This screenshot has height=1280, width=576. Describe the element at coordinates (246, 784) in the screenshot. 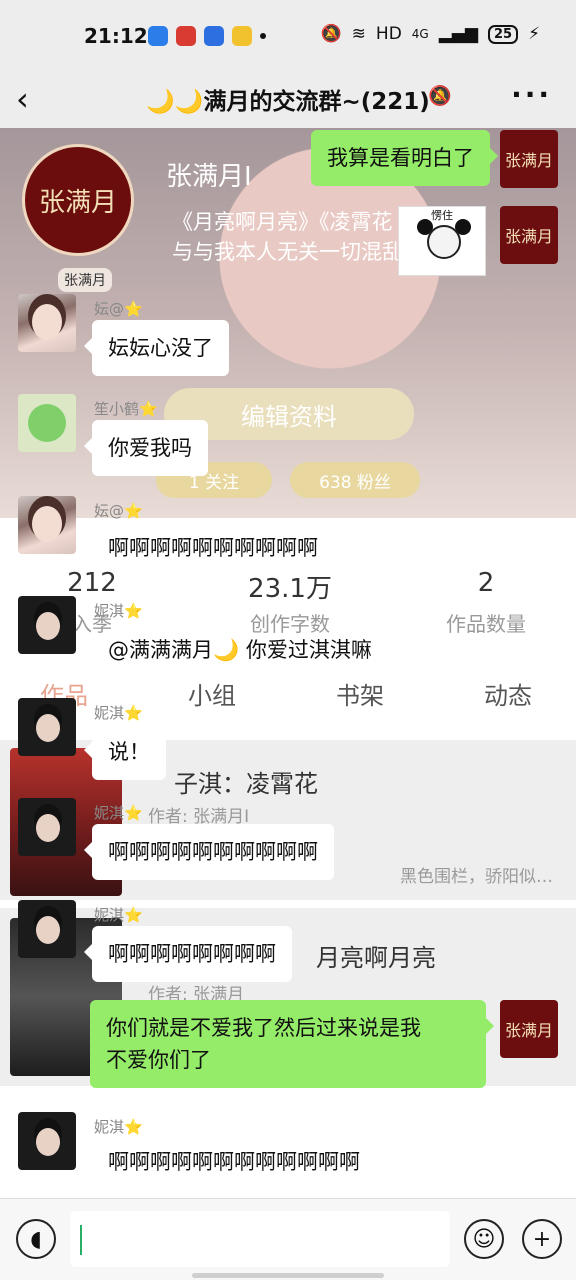

I see `work-title: 子淇：凌霄花` at that location.